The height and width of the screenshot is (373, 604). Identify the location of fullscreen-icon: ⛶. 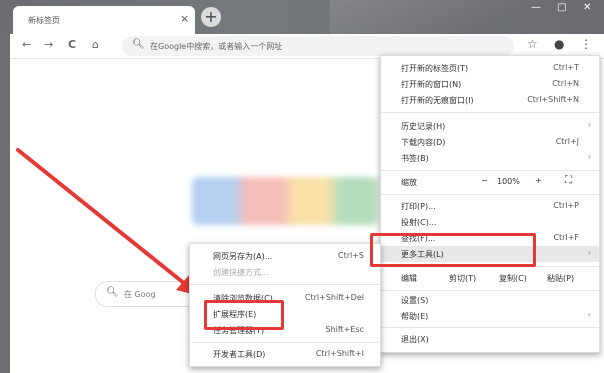
(568, 180).